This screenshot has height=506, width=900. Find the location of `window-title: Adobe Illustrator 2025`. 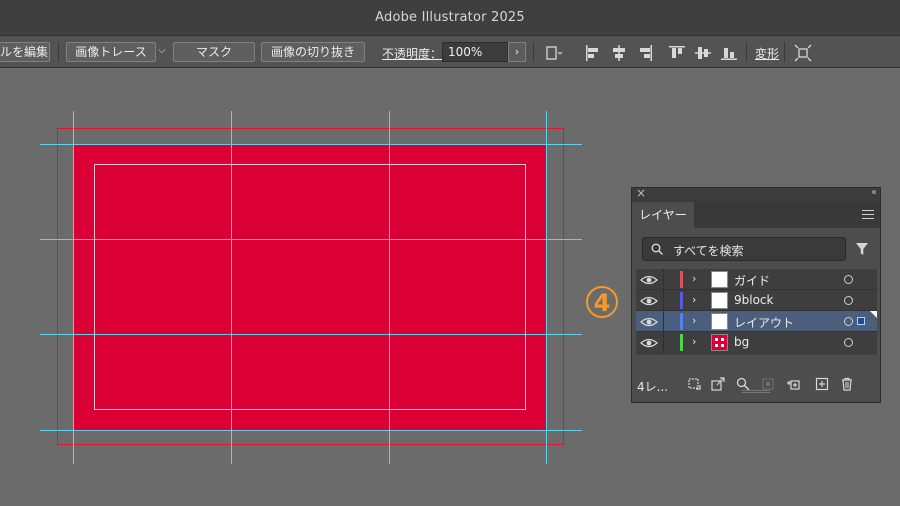

window-title: Adobe Illustrator 2025 is located at coordinates (450, 17).